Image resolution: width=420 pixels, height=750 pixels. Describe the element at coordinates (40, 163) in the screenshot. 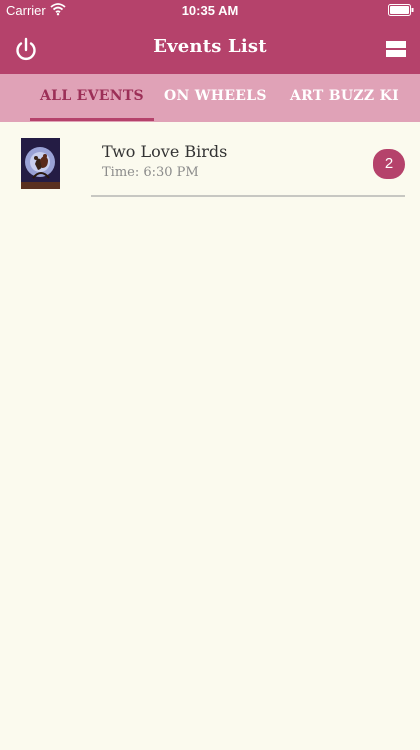

I see `event-thumbnail` at that location.